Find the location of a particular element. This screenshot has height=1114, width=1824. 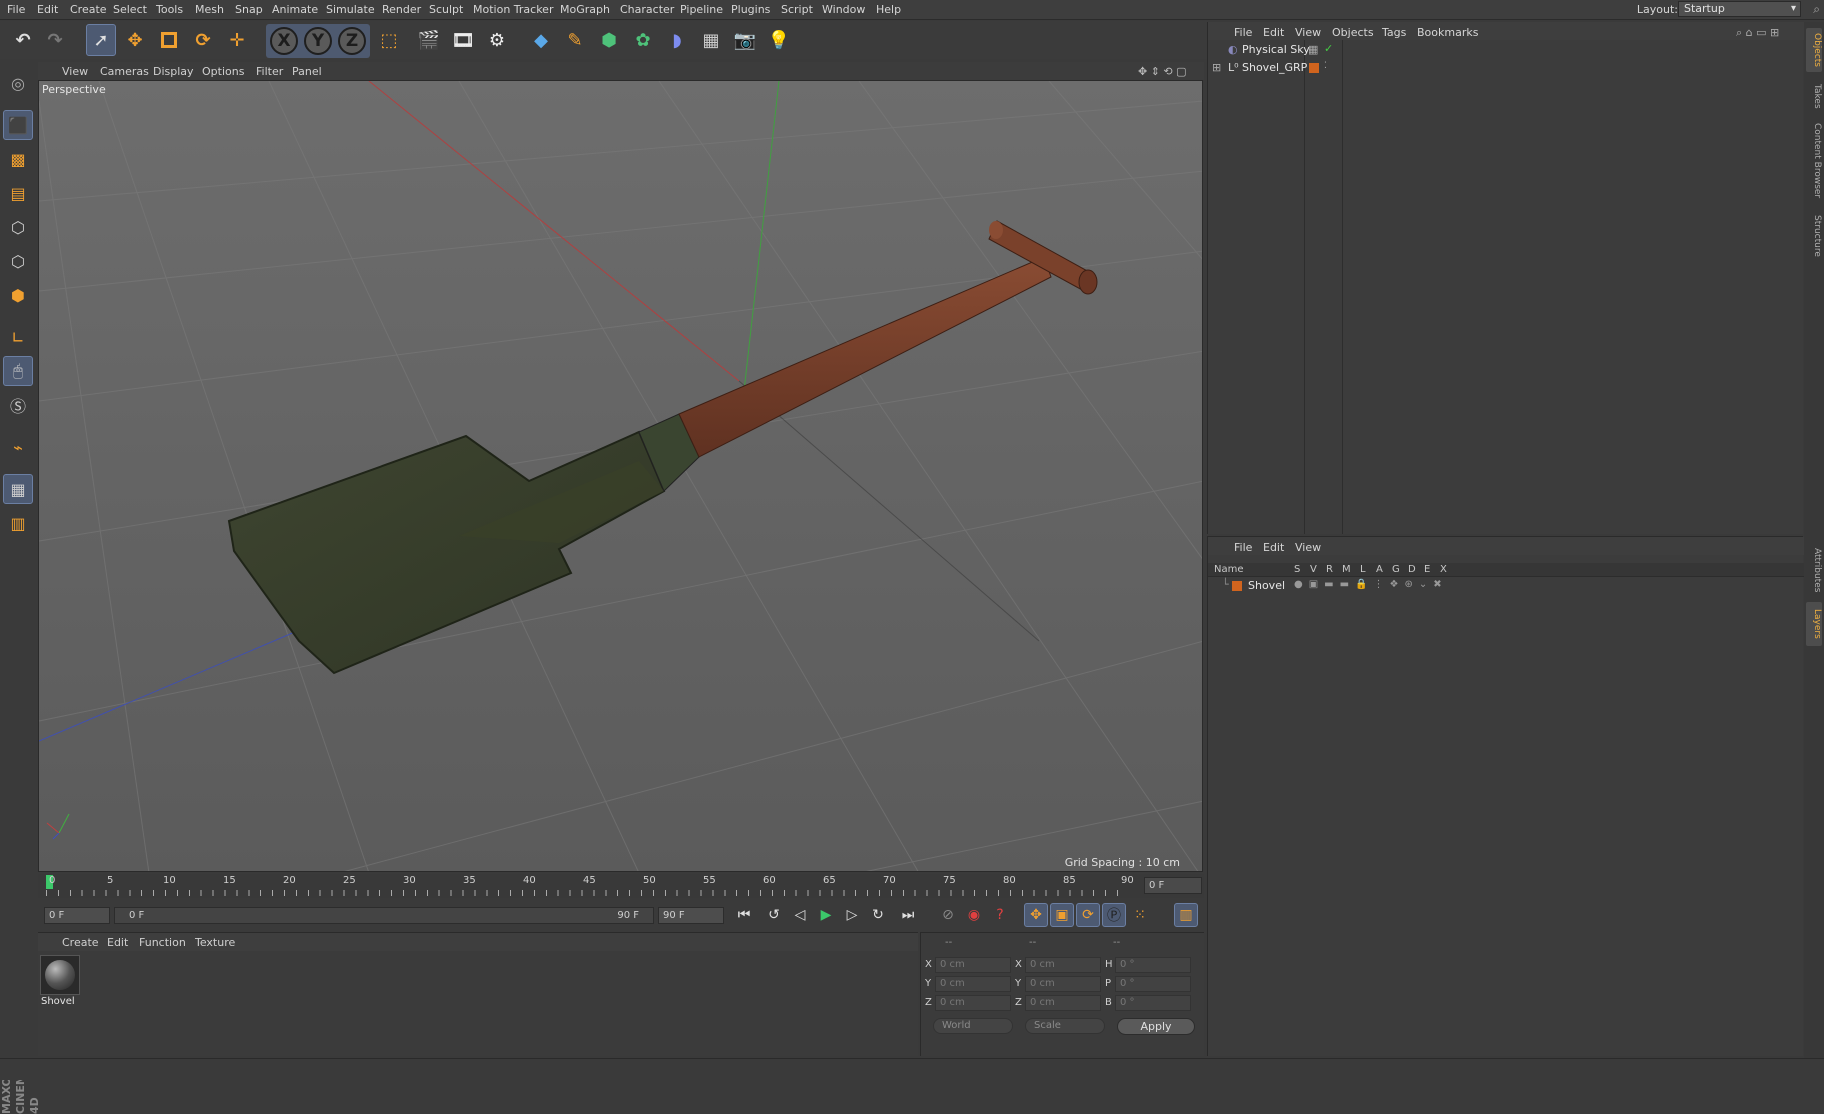

size-z-field: 0 cm is located at coordinates (1063, 1003).